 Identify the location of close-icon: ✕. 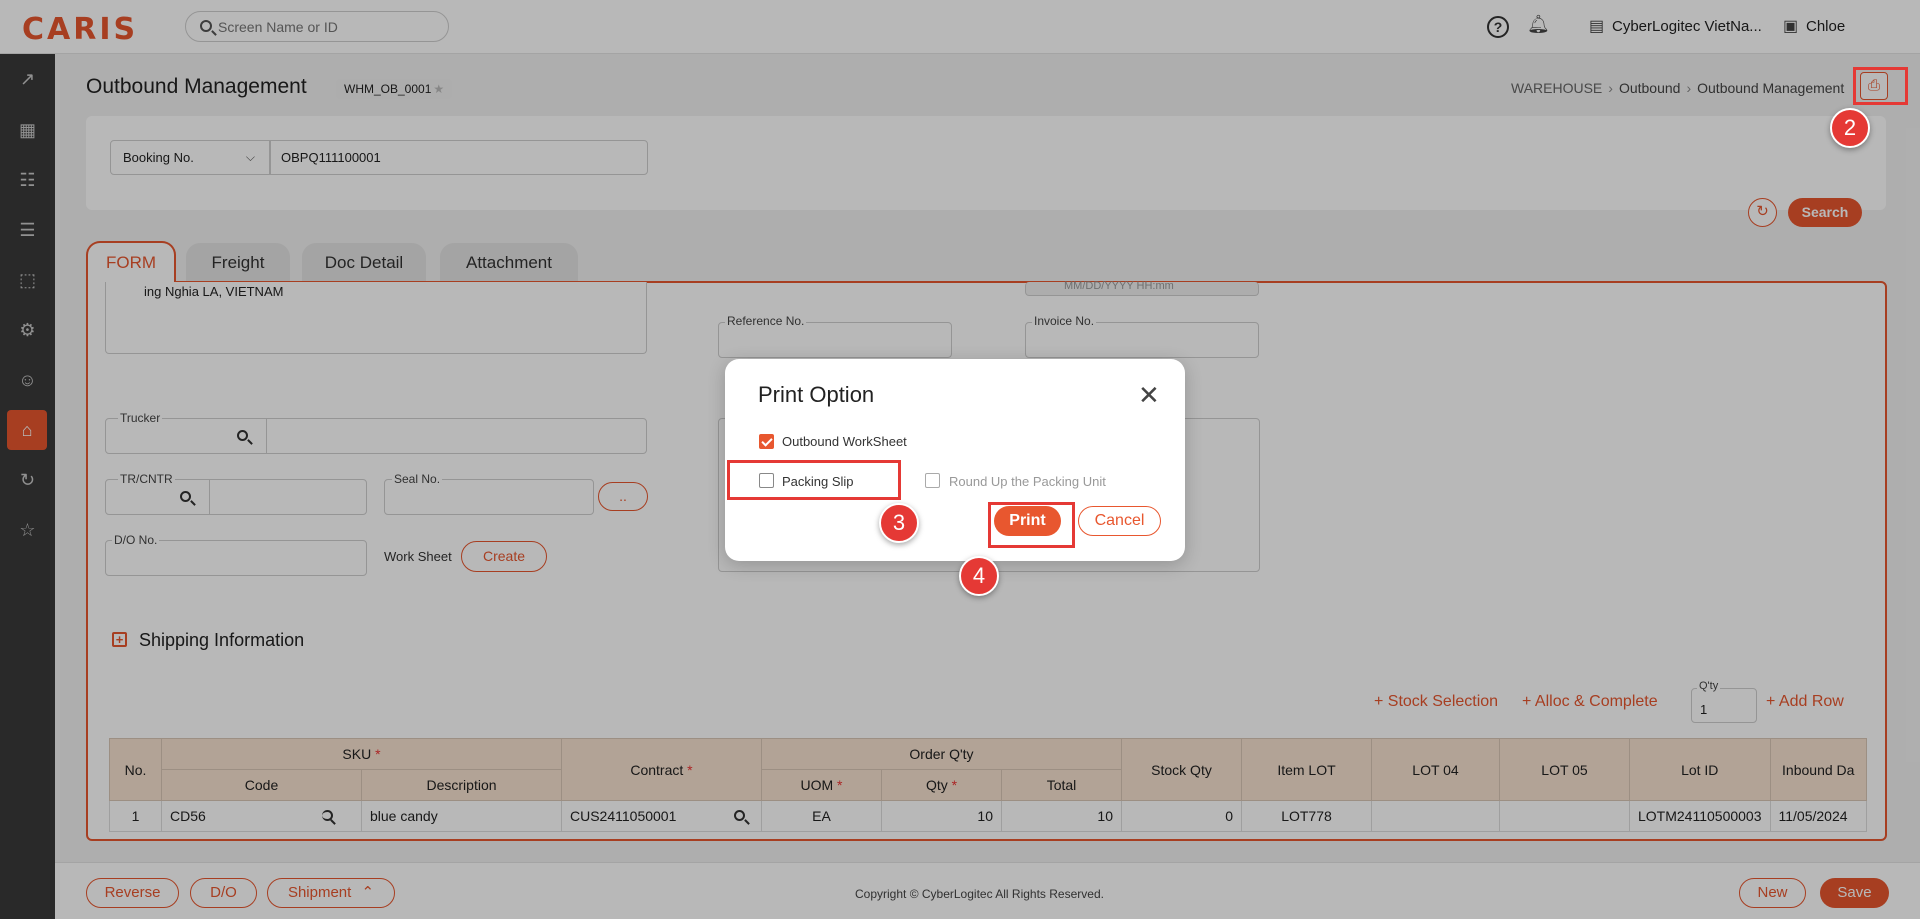
(1149, 395).